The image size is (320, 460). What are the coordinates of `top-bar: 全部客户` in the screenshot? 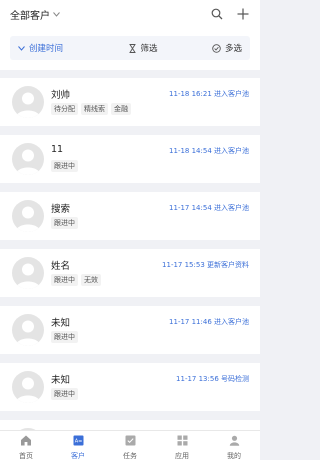 It's located at (130, 14).